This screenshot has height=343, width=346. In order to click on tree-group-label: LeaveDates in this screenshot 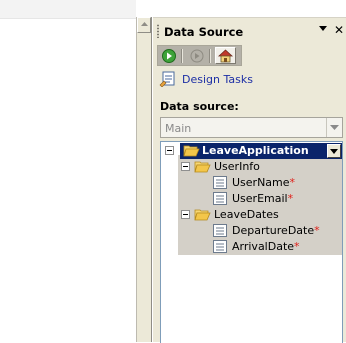, I will do `click(246, 214)`.